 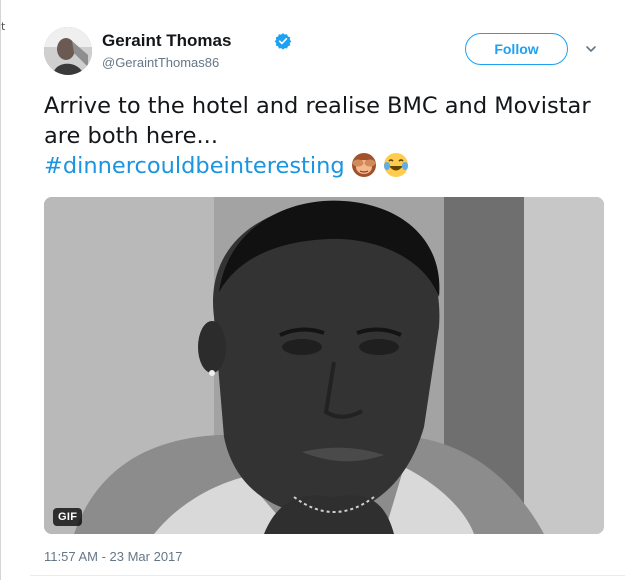 I want to click on avatar, so click(x=68, y=51).